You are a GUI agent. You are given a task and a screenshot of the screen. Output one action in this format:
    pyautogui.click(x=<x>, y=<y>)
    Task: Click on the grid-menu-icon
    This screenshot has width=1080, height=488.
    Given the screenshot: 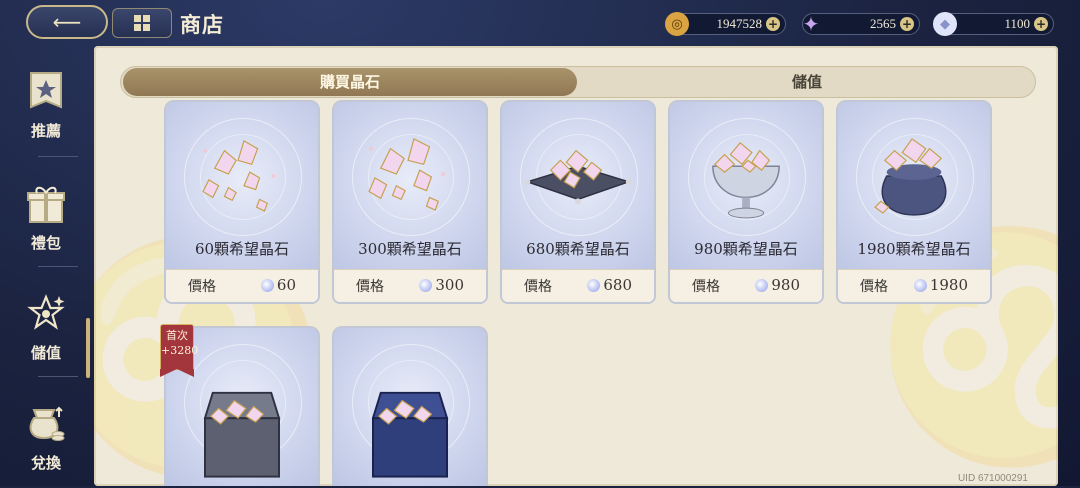 What is the action you would take?
    pyautogui.click(x=142, y=23)
    